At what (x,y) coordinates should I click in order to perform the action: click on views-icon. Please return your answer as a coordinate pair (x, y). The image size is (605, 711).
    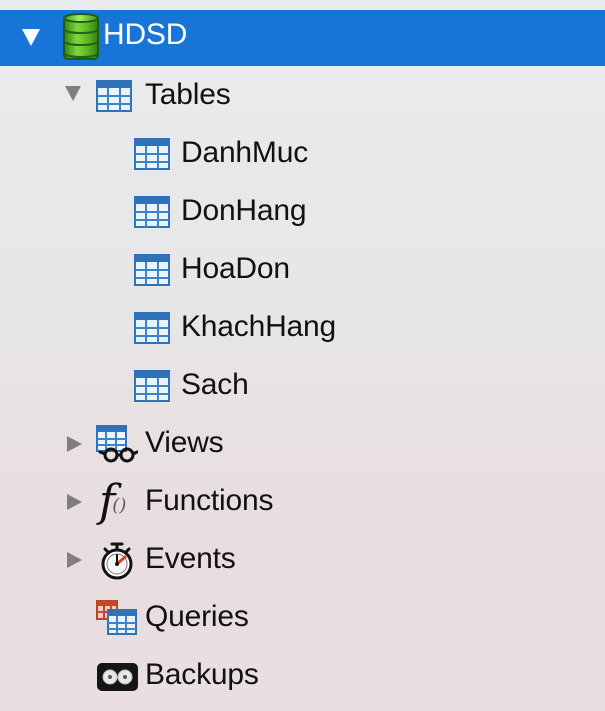
    Looking at the image, I should click on (117, 444).